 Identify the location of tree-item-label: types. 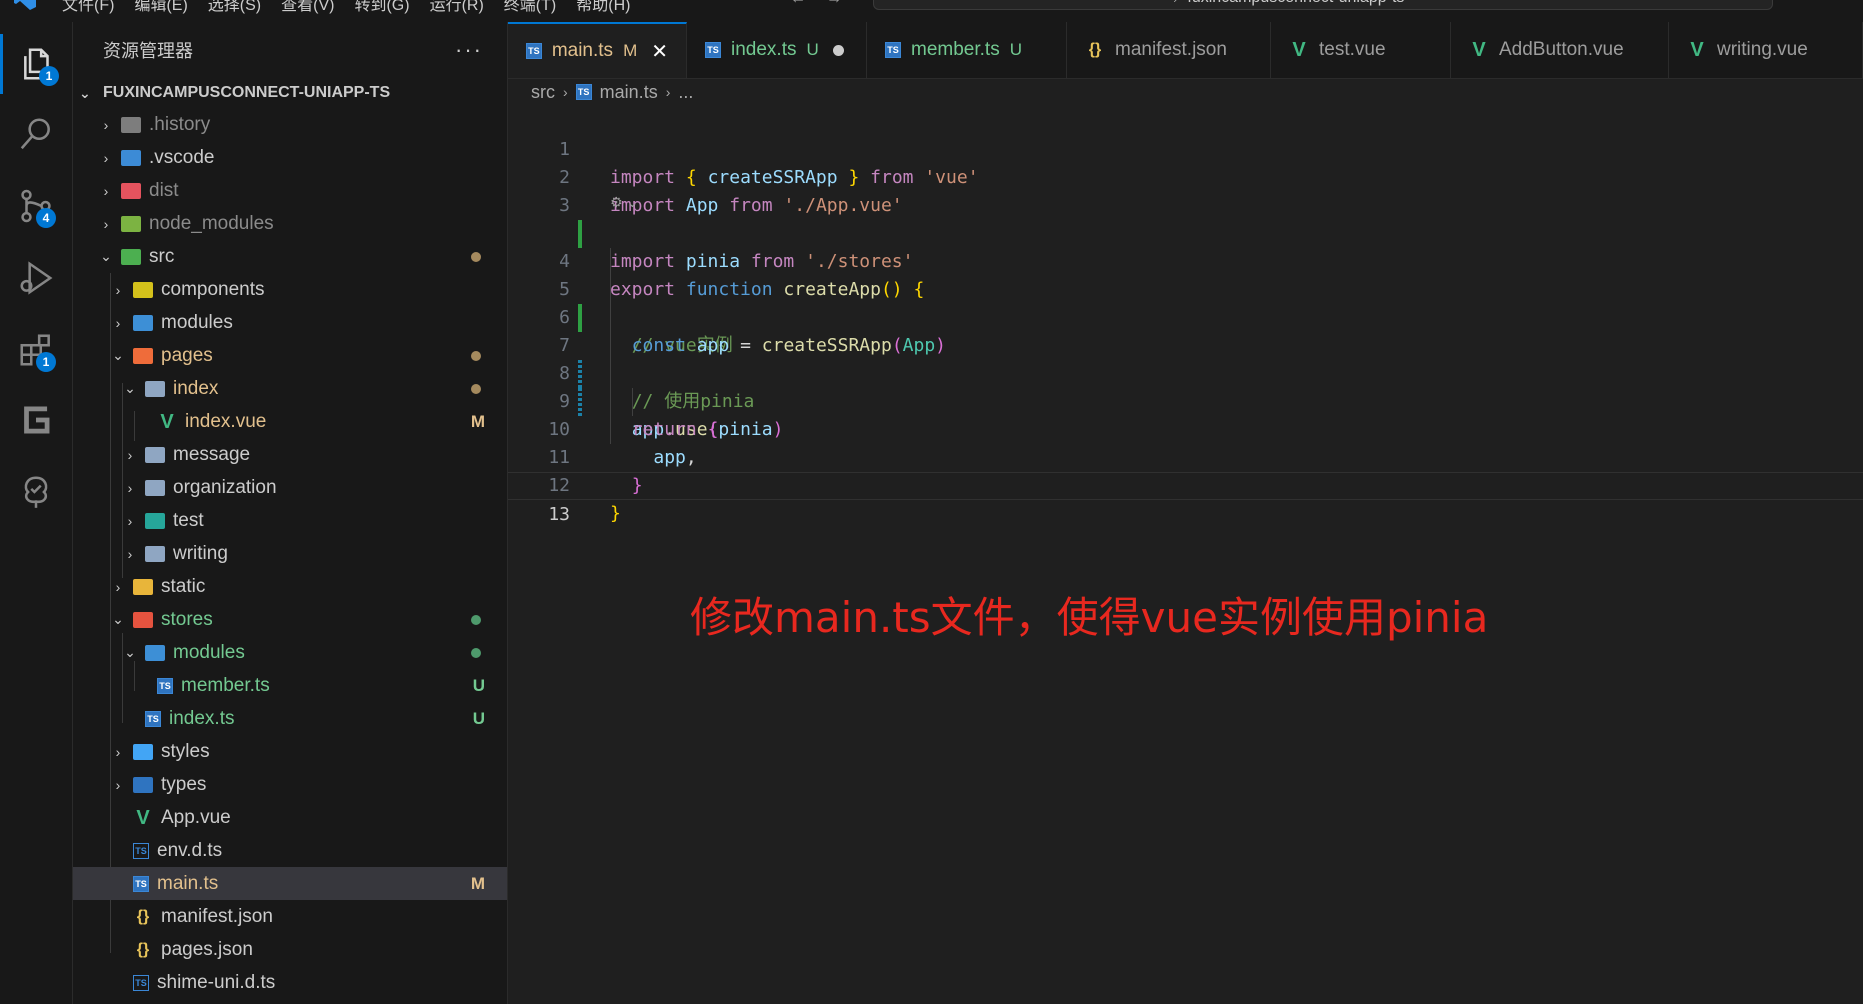
(184, 784).